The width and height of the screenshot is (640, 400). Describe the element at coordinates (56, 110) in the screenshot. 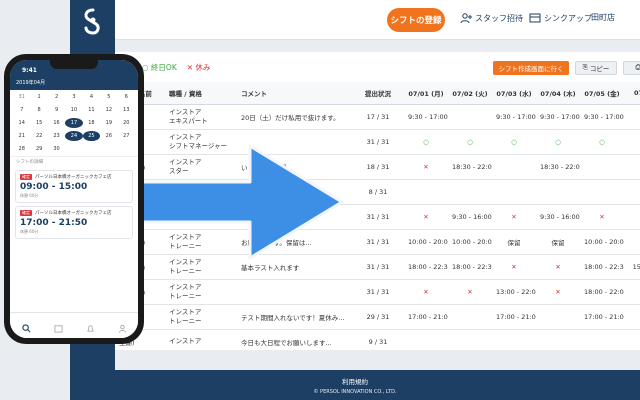

I see `calendar-day: 9` at that location.